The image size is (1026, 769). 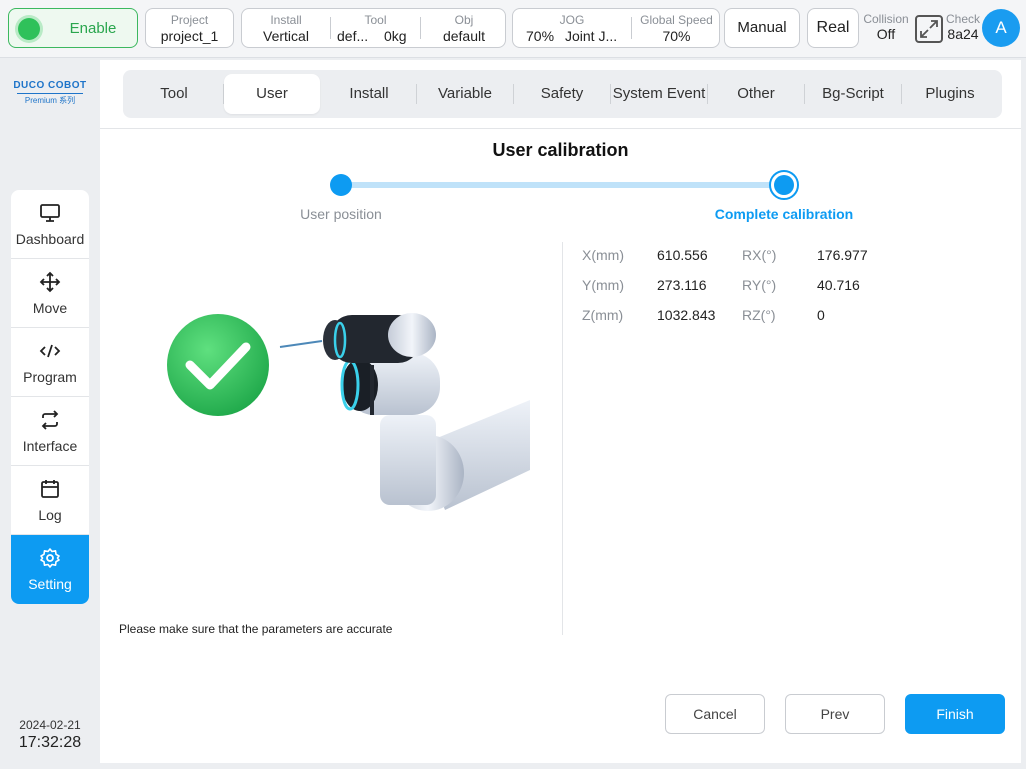 I want to click on param-value: 176.977, so click(x=842, y=255).